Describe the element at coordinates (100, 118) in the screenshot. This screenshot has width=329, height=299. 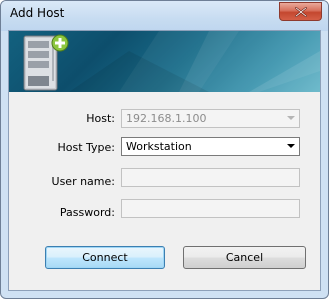
I see `host-label: Host:` at that location.